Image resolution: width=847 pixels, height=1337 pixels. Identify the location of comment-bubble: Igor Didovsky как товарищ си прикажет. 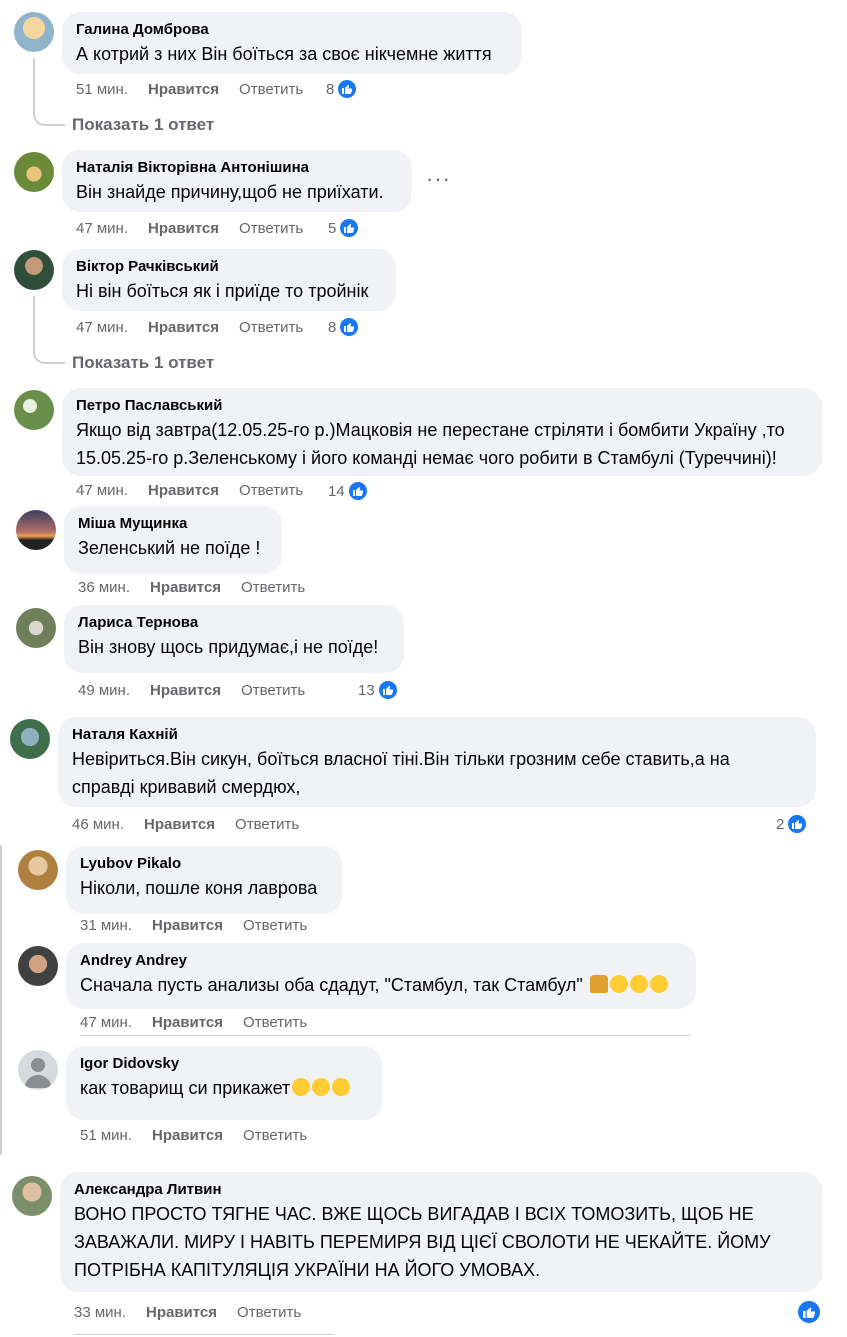
(224, 1083).